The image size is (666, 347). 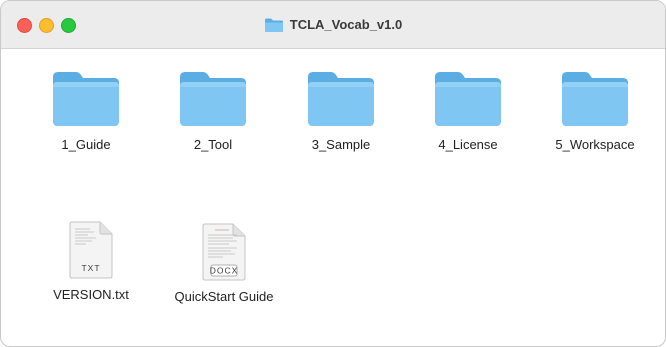 I want to click on file-label: VERSION.txt, so click(x=91, y=294).